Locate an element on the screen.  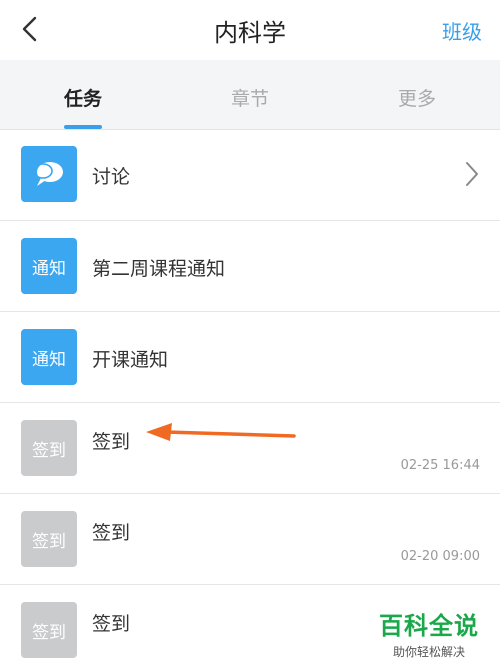
list-item-label: 第二周课程通知 is located at coordinates (159, 269).